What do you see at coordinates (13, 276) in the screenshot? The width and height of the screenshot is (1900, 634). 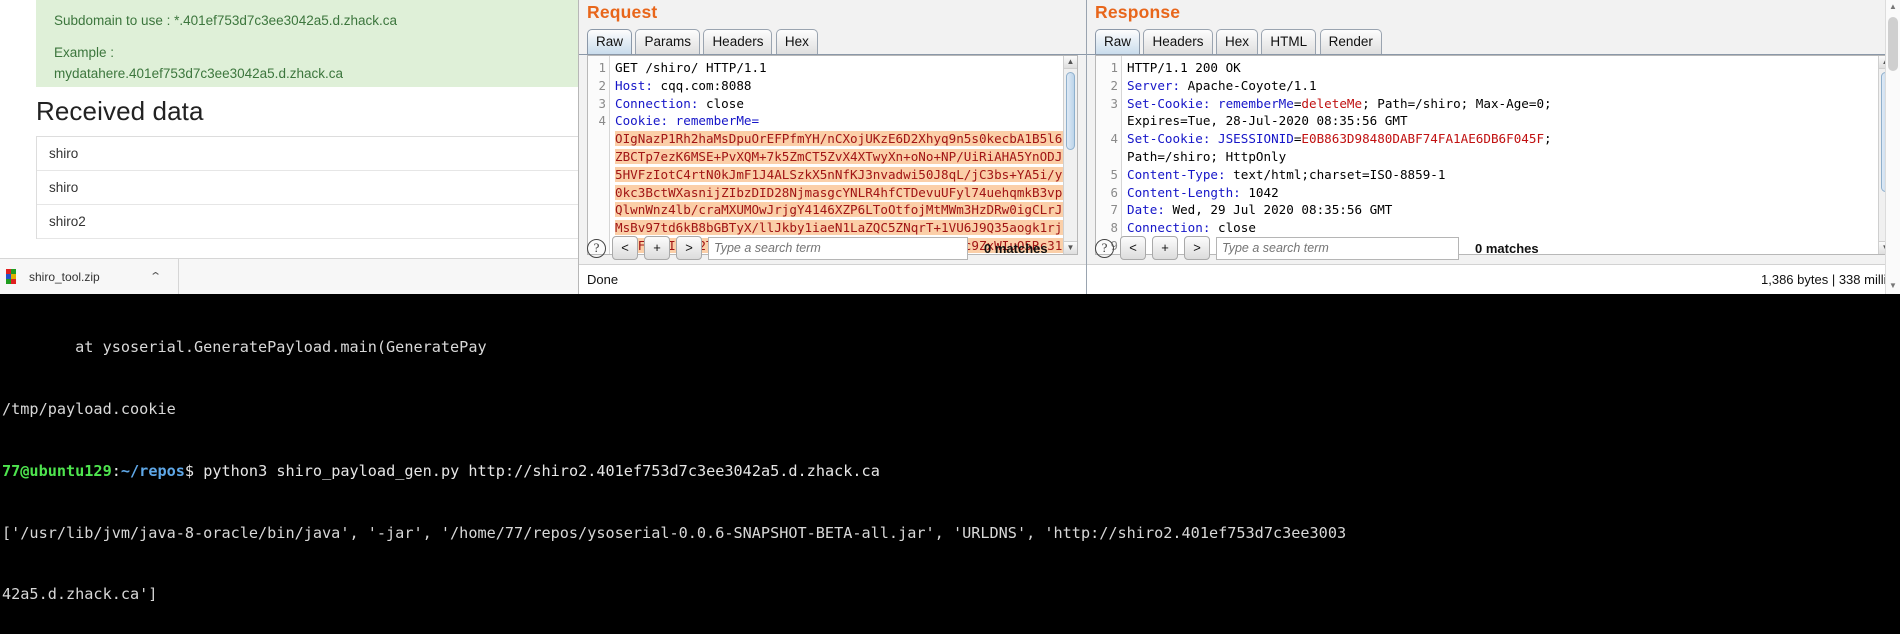 I see `zip-archive-icon` at bounding box center [13, 276].